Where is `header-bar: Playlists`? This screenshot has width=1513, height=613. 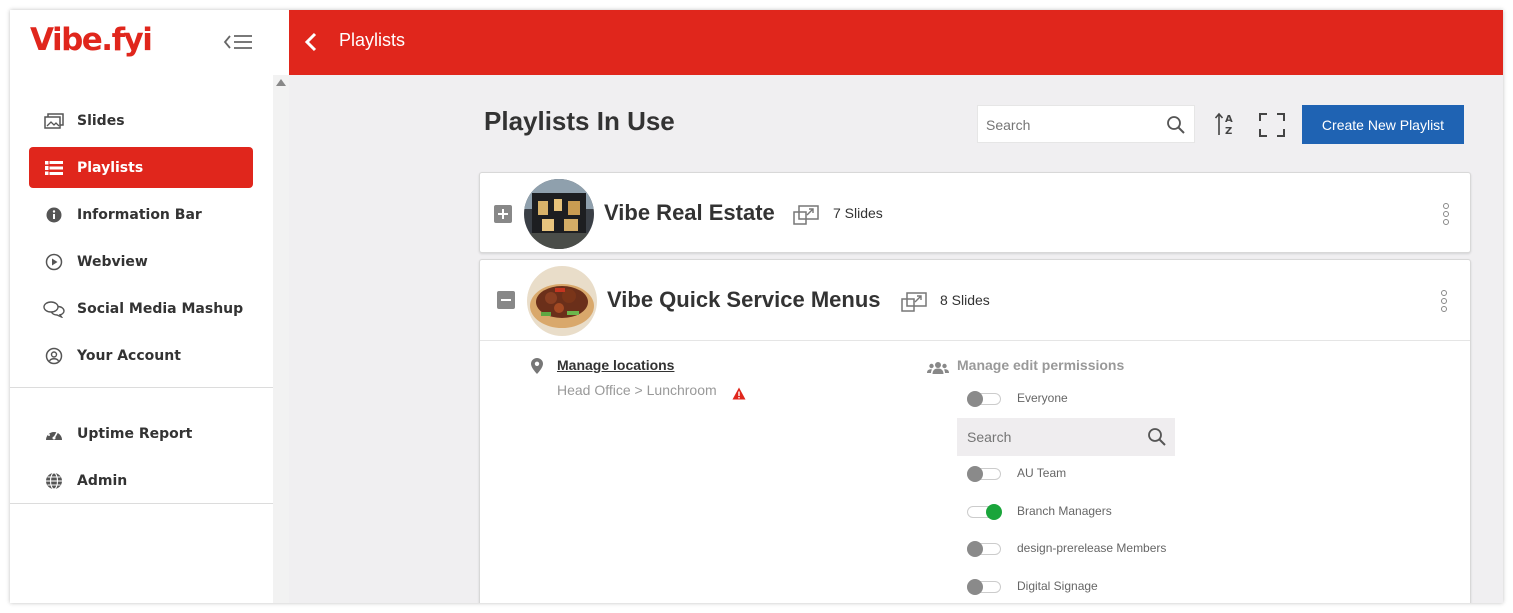 header-bar: Playlists is located at coordinates (896, 42).